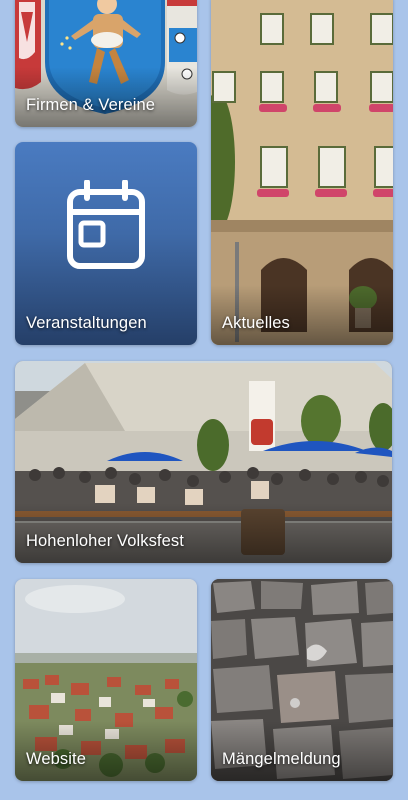 This screenshot has height=800, width=408. What do you see at coordinates (106, 63) in the screenshot?
I see `tile-firmen-vereine: Firmen & Vereine` at bounding box center [106, 63].